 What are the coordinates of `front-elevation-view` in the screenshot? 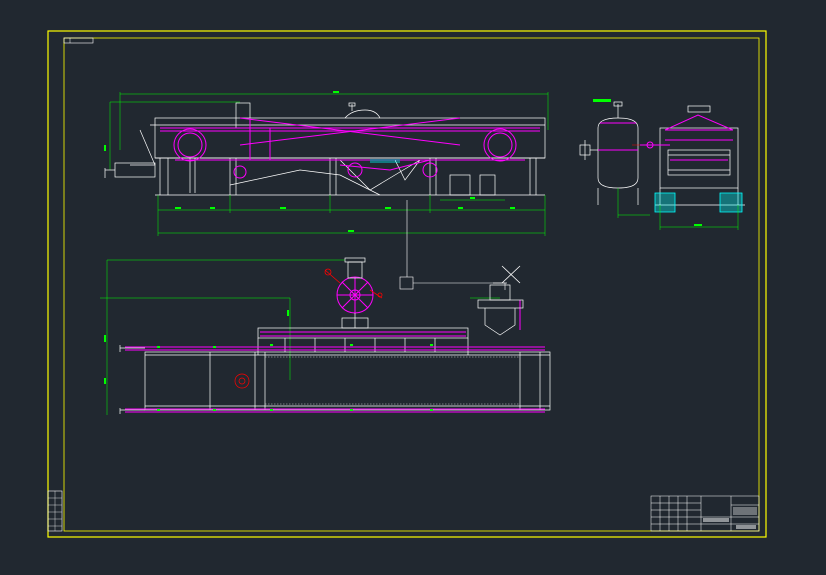 It's located at (326, 163).